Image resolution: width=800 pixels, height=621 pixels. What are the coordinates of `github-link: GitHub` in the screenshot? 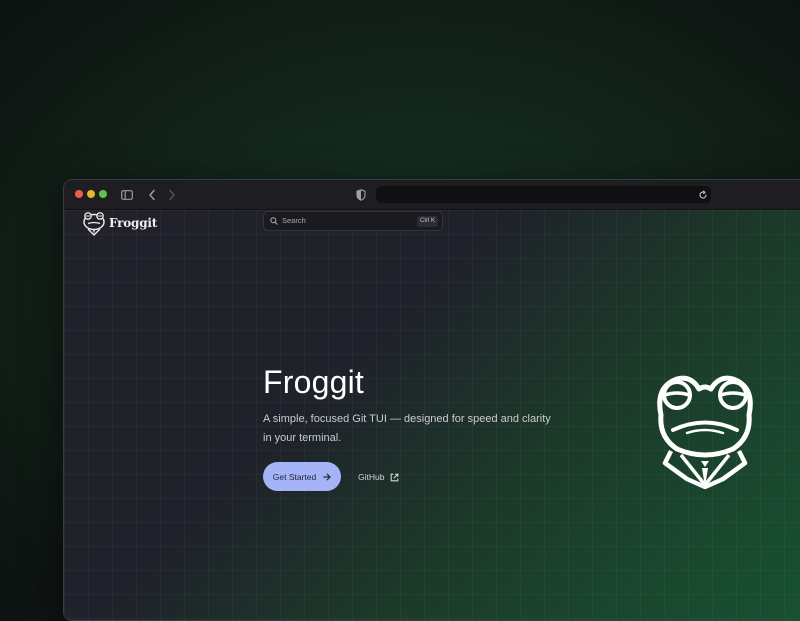 It's located at (378, 477).